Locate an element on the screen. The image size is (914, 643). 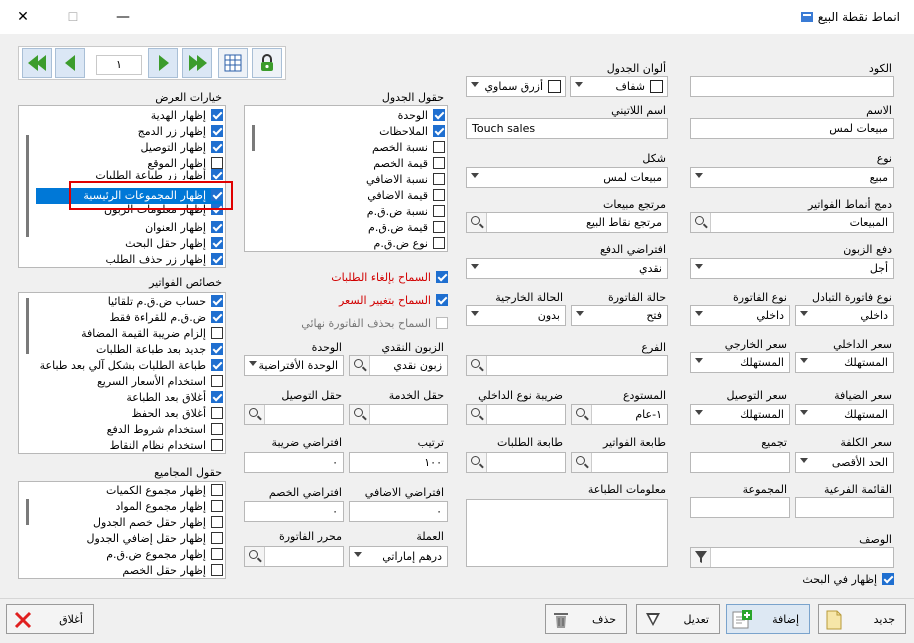
cancel-orders-option: السماح بإلغاء الطلبات is located at coordinates (389, 277).